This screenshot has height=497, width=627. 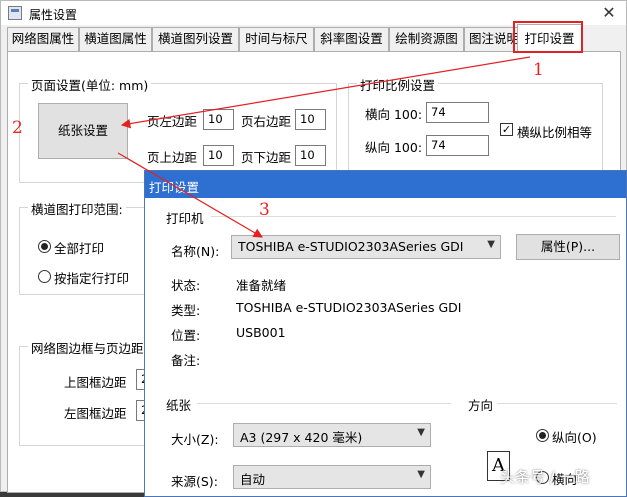 I want to click on paper-section-title: 纸张, so click(x=179, y=405).